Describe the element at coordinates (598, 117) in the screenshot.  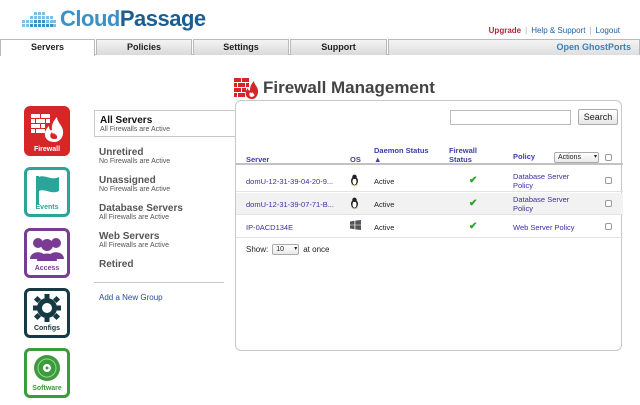
I see `search-button: Search` at that location.